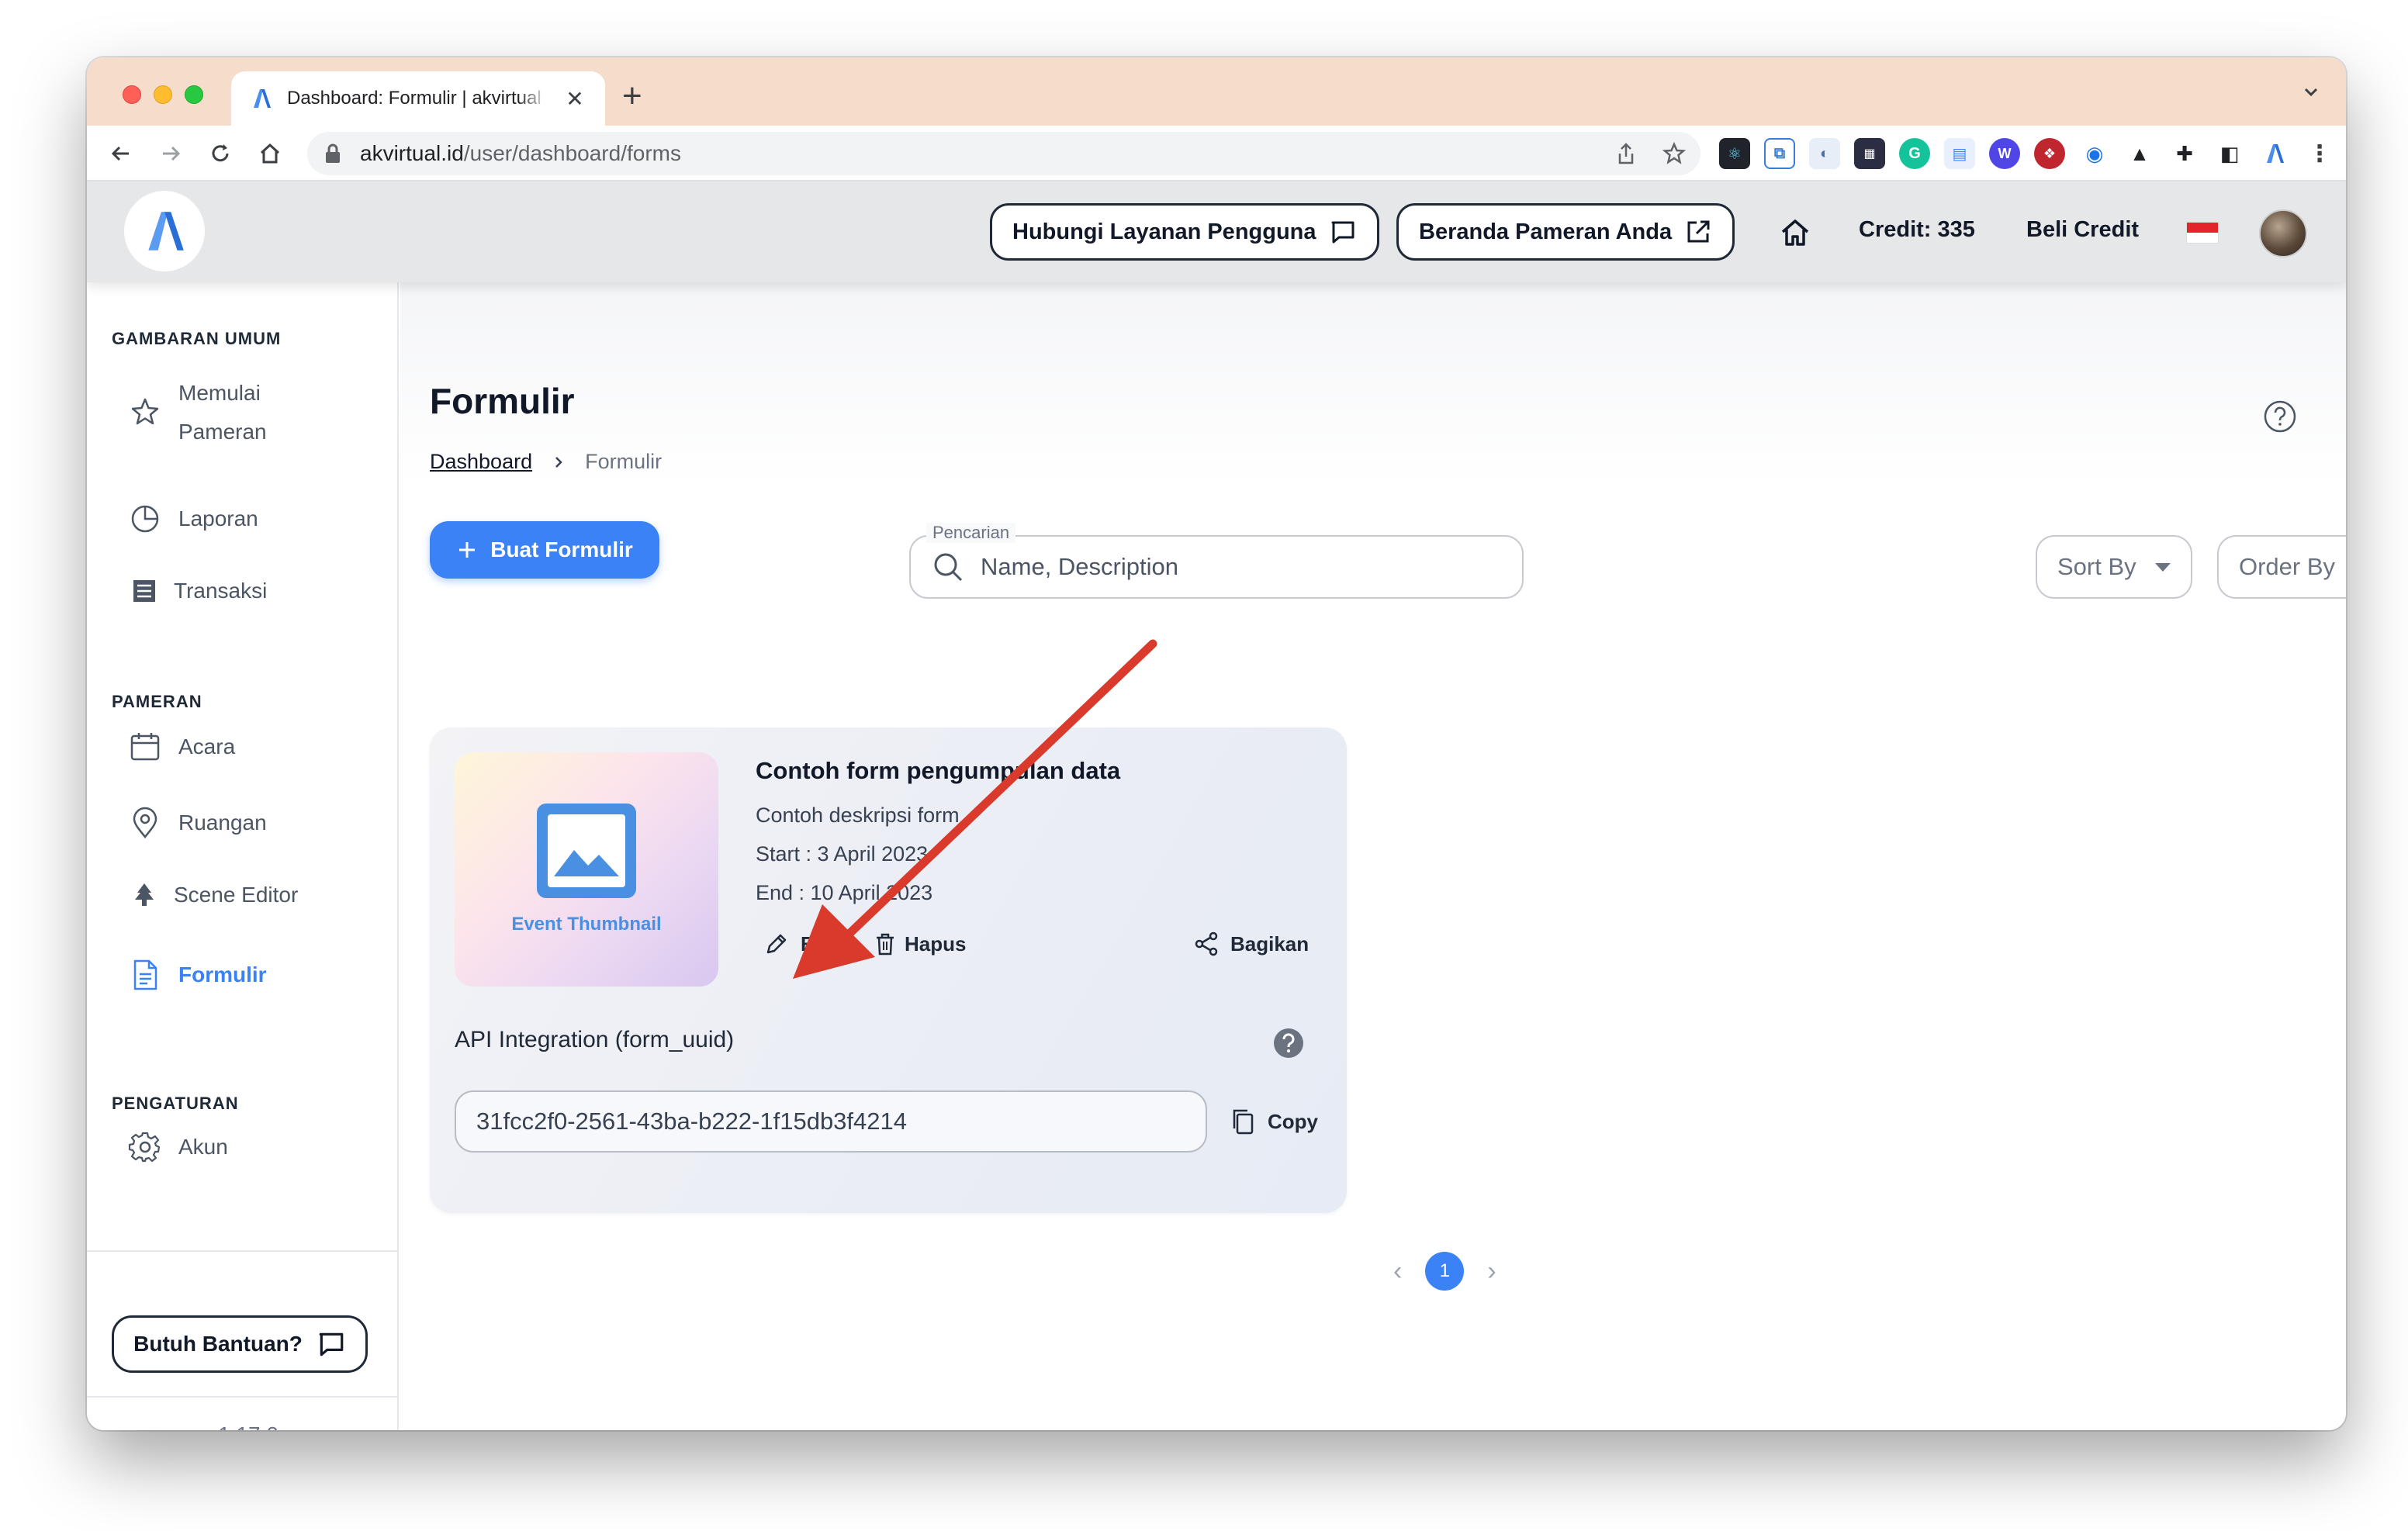 Image resolution: width=2408 pixels, height=1531 pixels. What do you see at coordinates (842, 854) in the screenshot?
I see `form-start-date: Start : 3 April 2023` at bounding box center [842, 854].